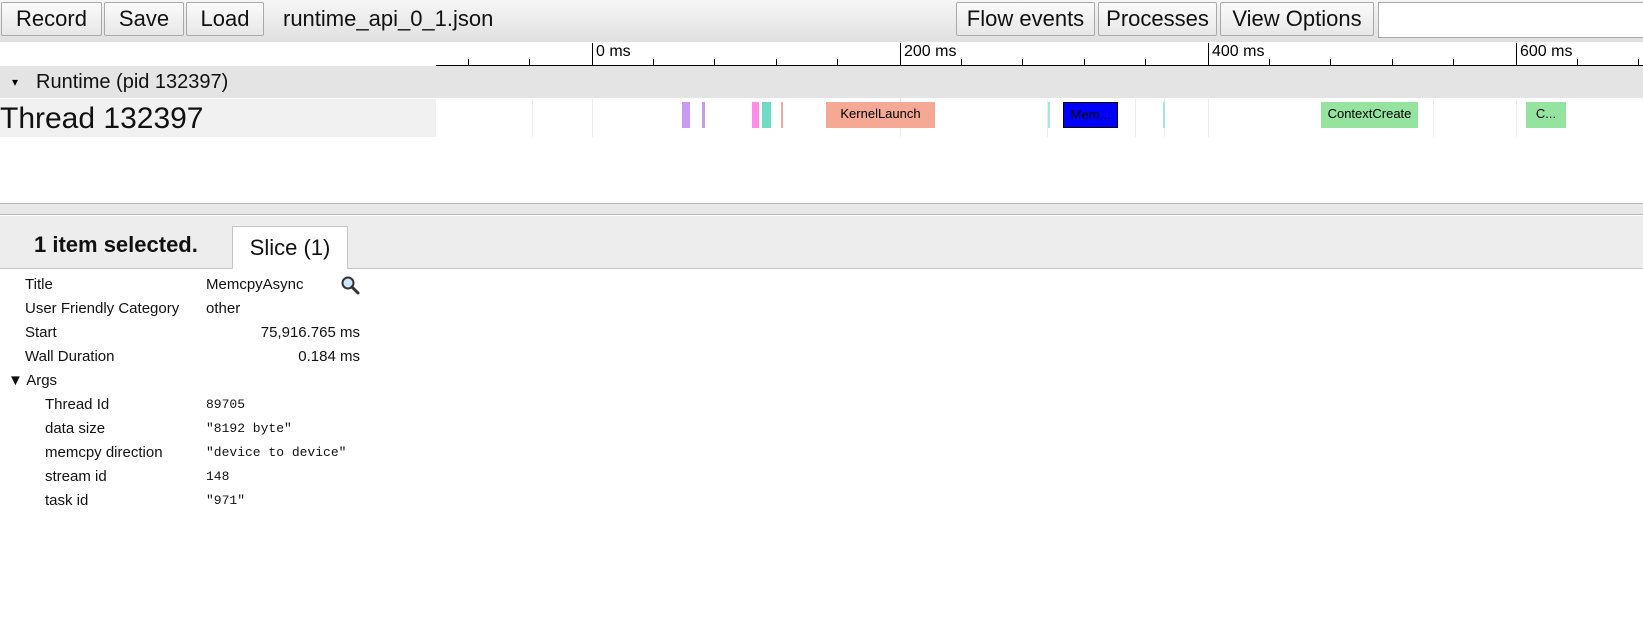  Describe the element at coordinates (821, 209) in the screenshot. I see `panel-splitter` at that location.